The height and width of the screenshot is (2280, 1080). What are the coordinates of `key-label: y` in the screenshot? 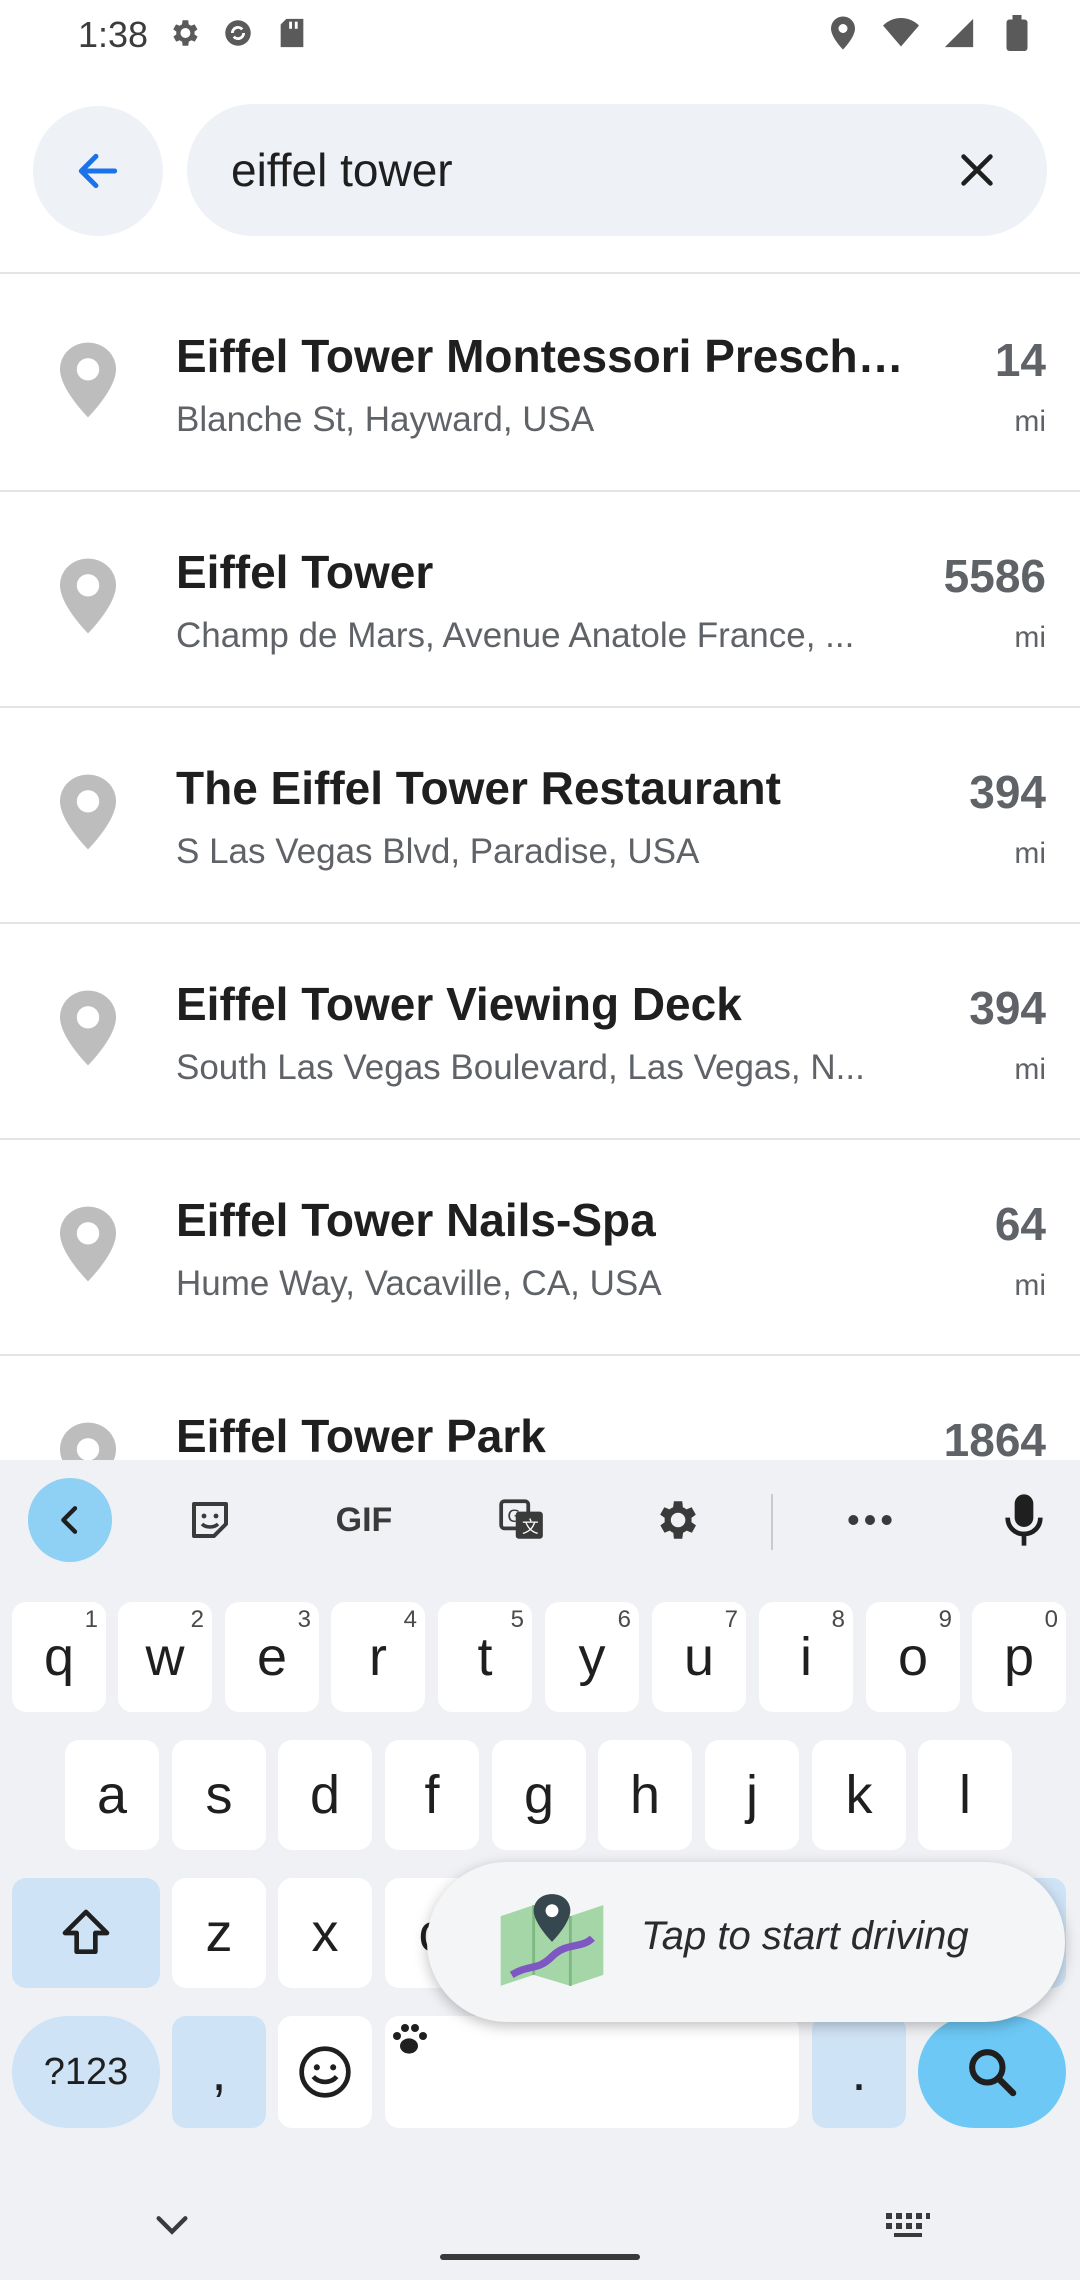 It's located at (592, 1657).